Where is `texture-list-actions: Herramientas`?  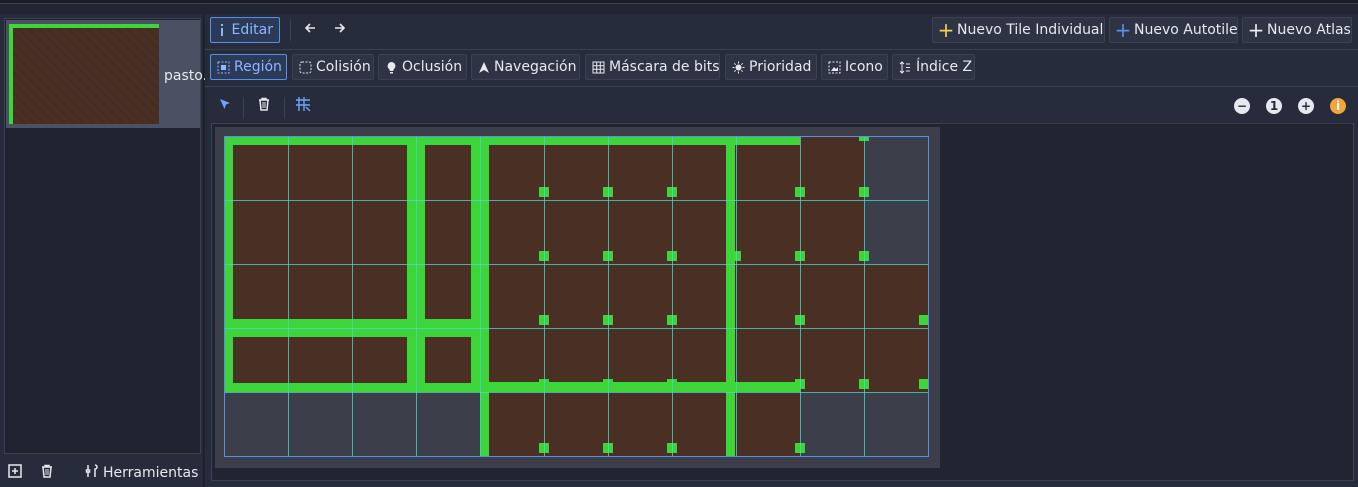
texture-list-actions: Herramientas is located at coordinates (102, 472).